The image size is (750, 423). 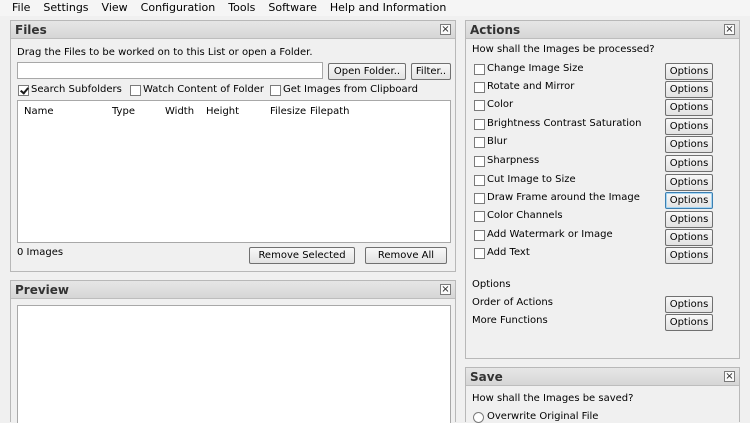 I want to click on column-header-type: Type, so click(x=123, y=111).